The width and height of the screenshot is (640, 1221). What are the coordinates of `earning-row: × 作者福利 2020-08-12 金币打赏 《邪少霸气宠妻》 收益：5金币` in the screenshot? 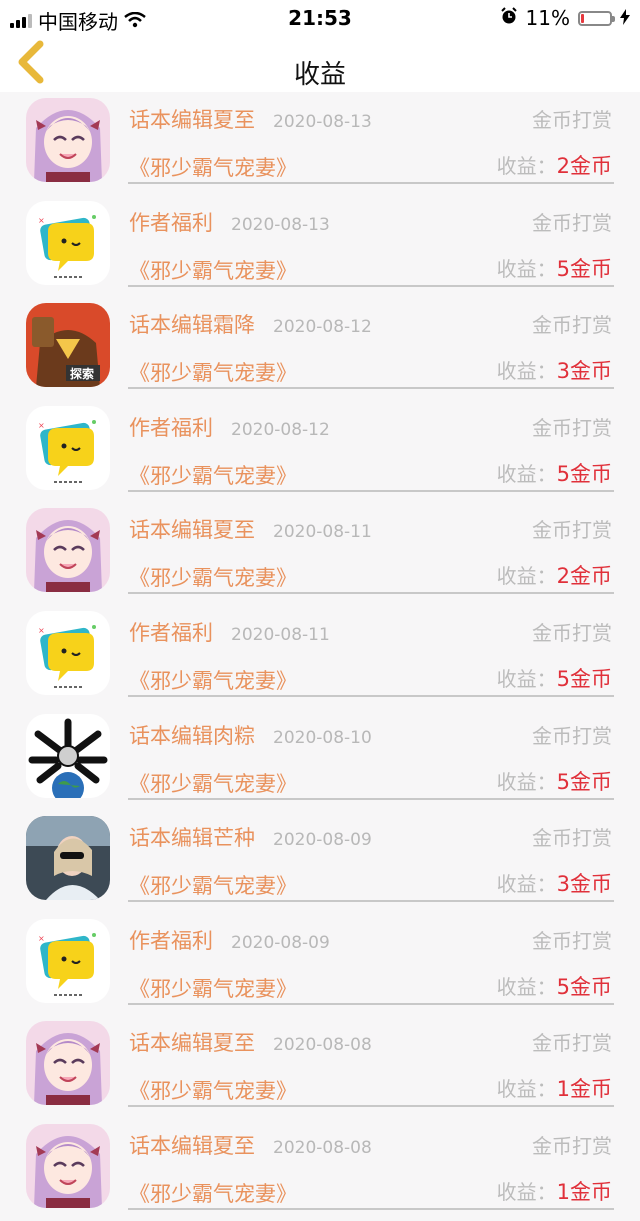 It's located at (320, 451).